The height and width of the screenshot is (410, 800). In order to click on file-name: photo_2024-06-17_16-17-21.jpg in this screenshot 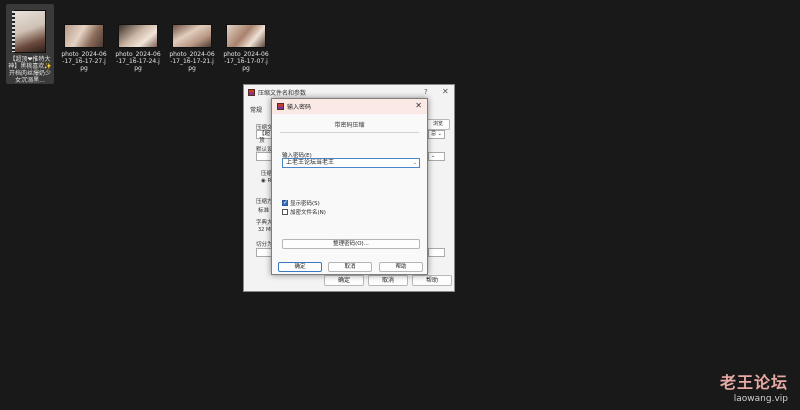, I will do `click(192, 61)`.